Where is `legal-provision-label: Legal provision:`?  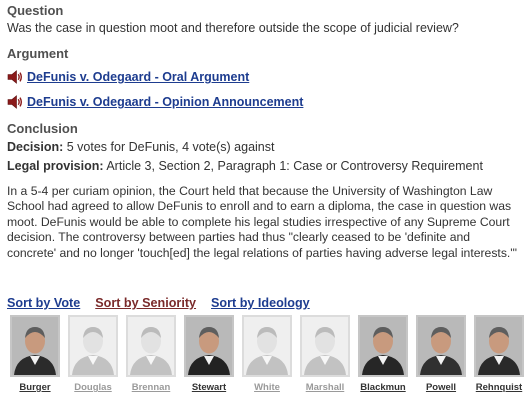
legal-provision-label: Legal provision: is located at coordinates (55, 166).